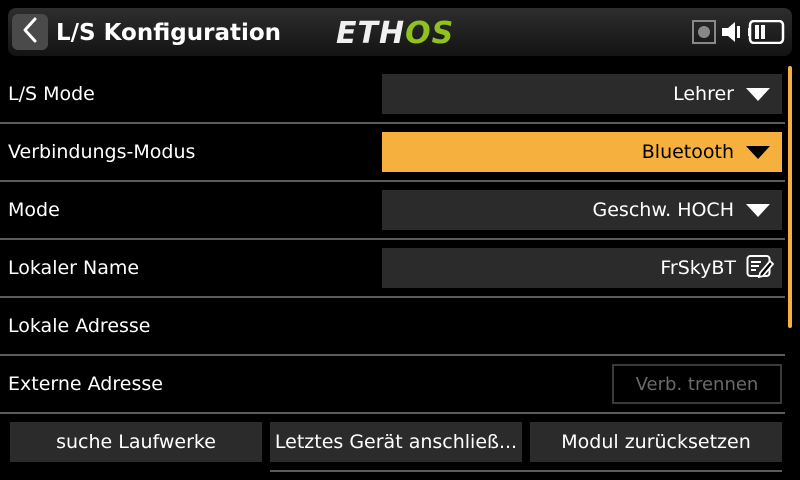 The height and width of the screenshot is (480, 800). I want to click on local-address-label: Lokale Adresse, so click(79, 326).